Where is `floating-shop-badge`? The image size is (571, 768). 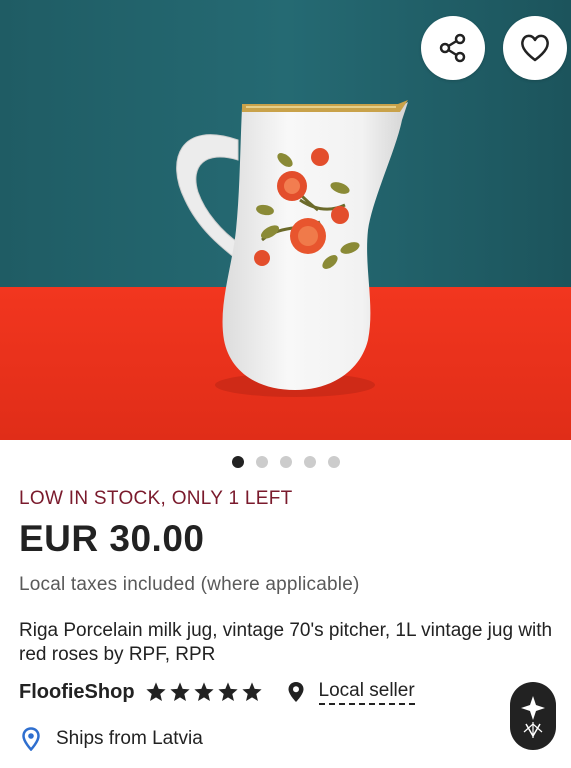 floating-shop-badge is located at coordinates (533, 716).